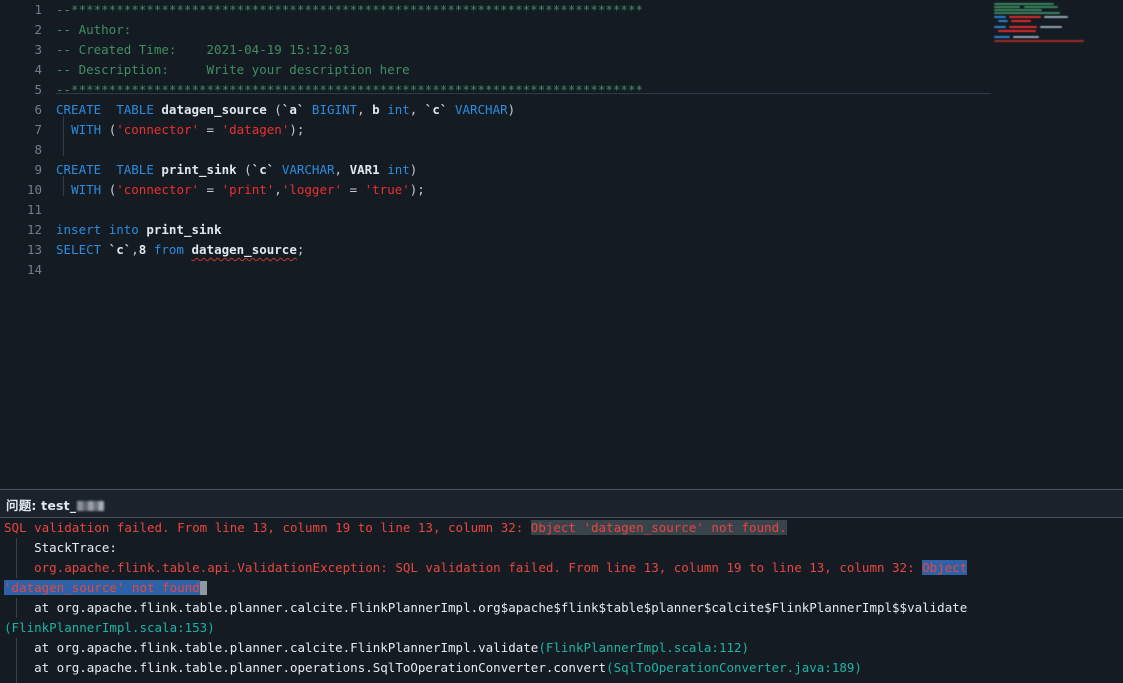 The width and height of the screenshot is (1123, 683). I want to click on console-text-segment: (SqlToOperationConverter.java:189), so click(734, 667).